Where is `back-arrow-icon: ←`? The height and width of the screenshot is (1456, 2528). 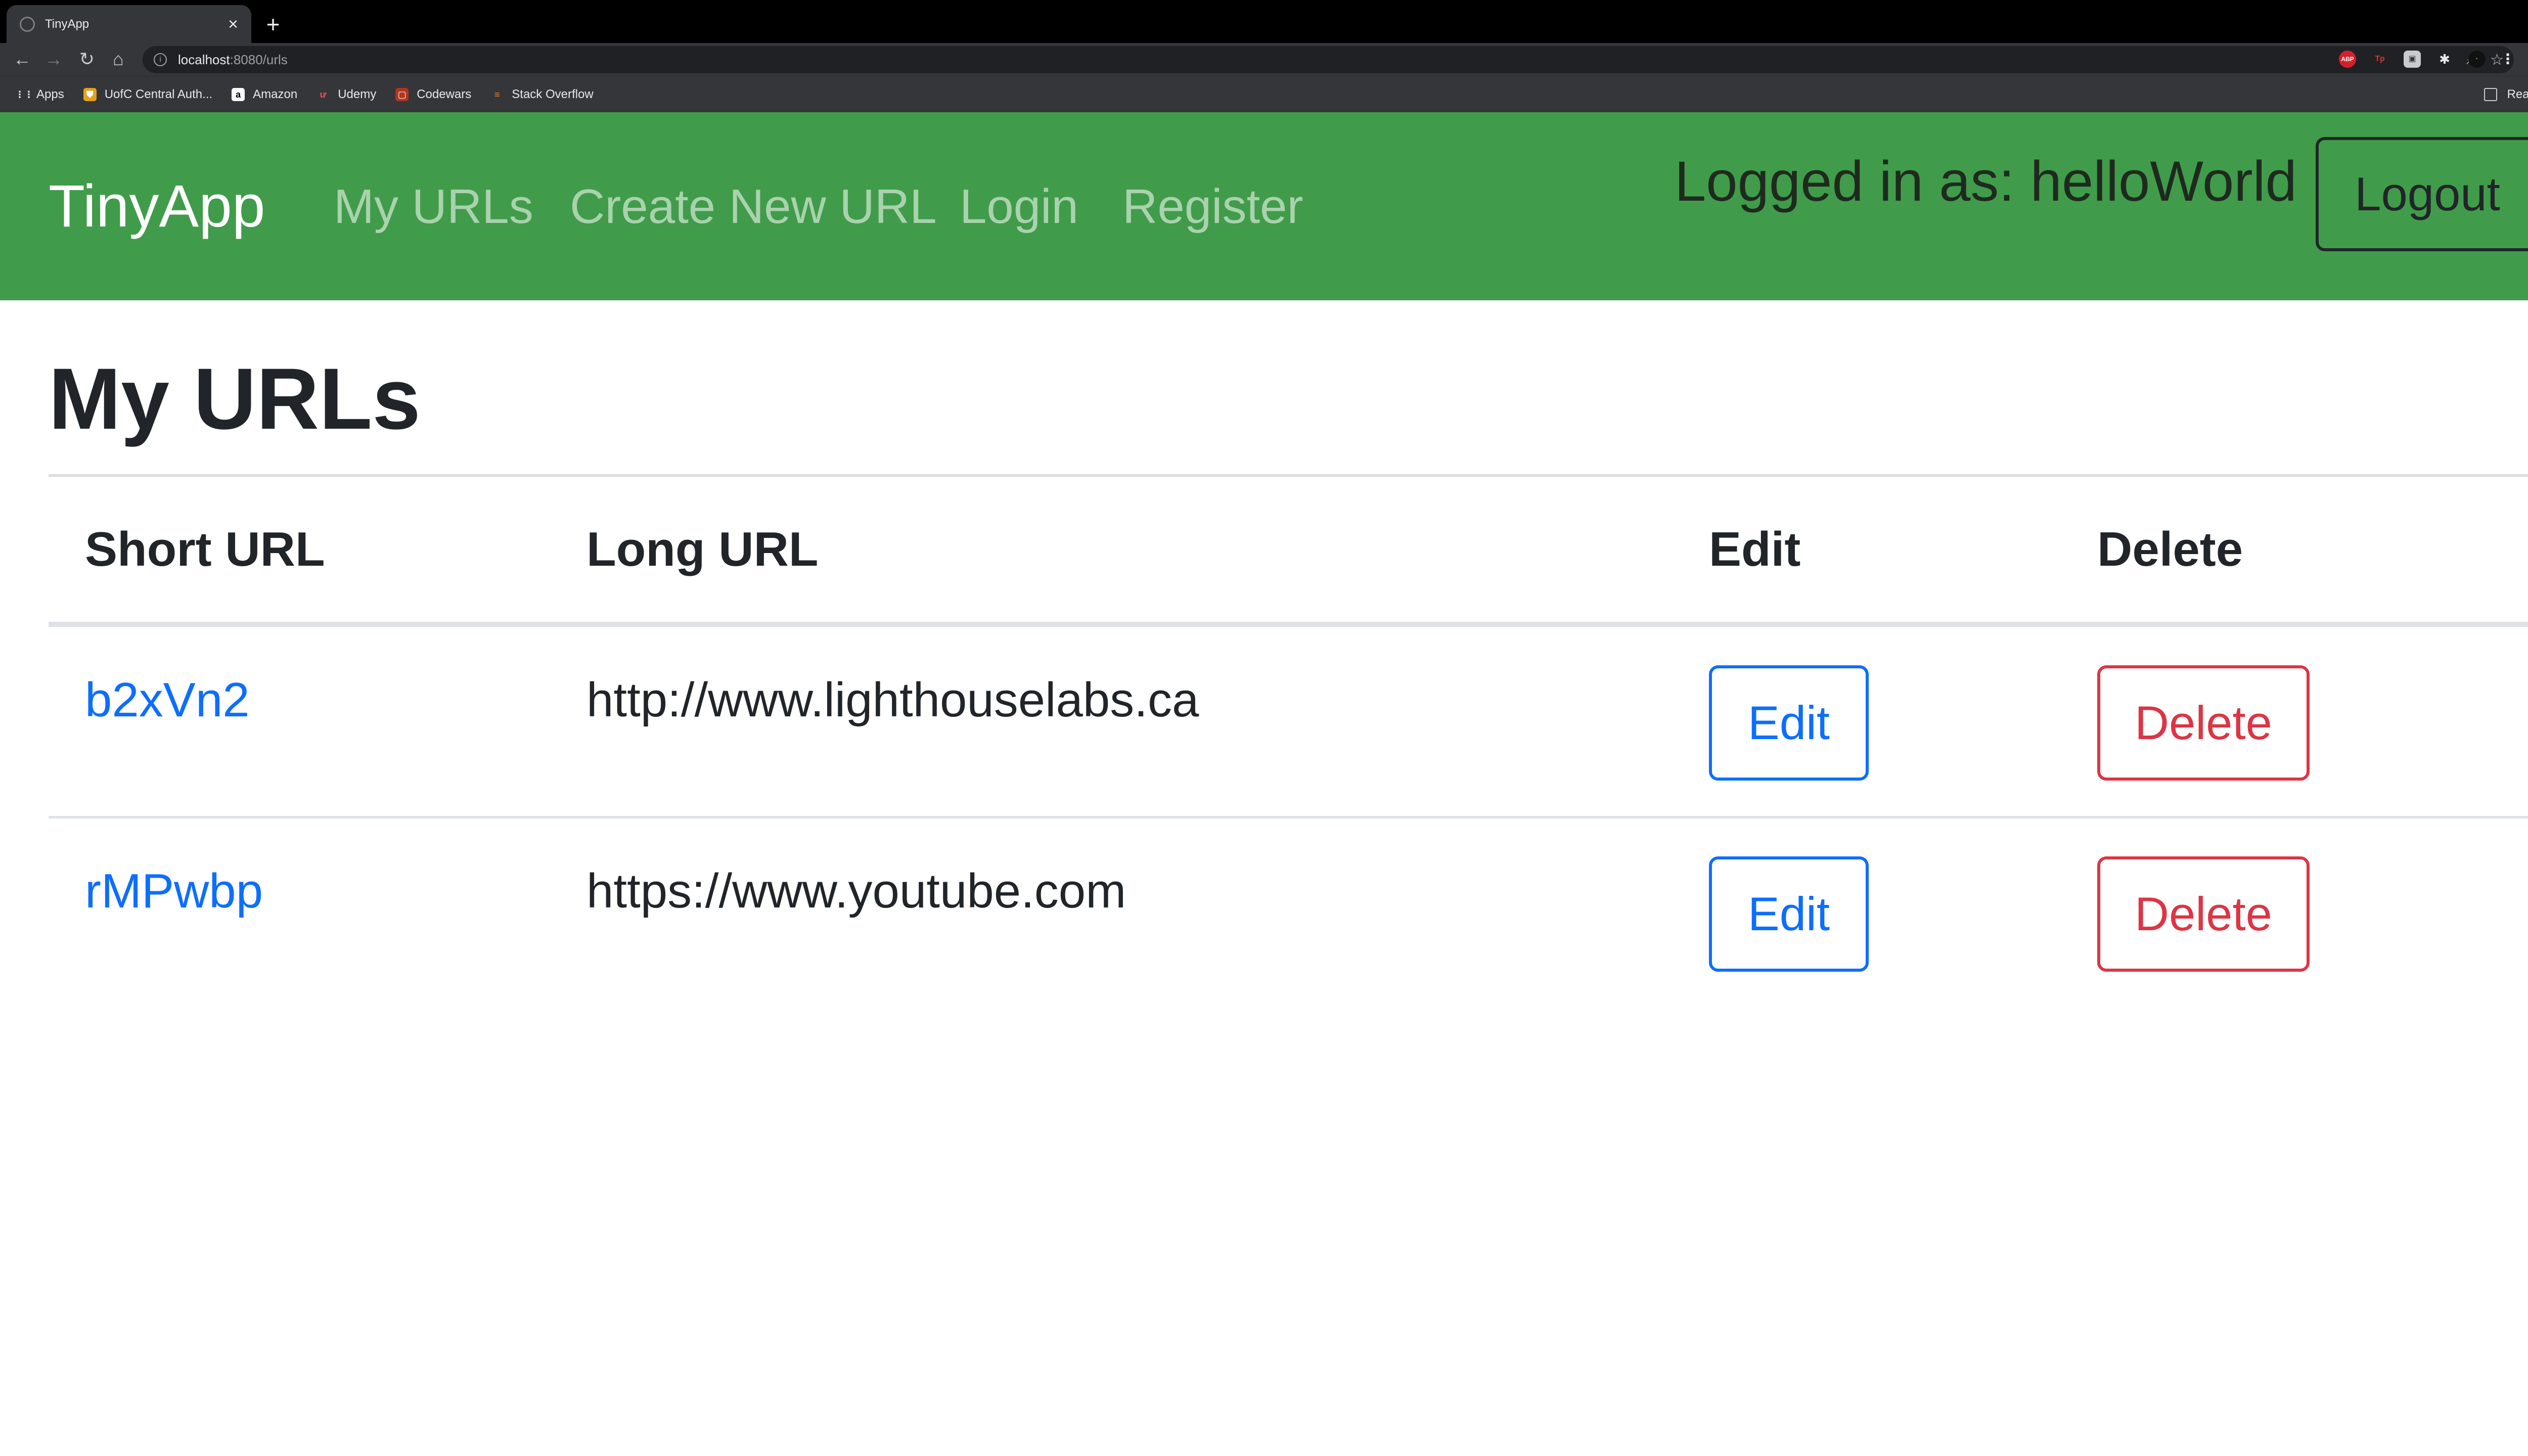
back-arrow-icon: ← is located at coordinates (22, 59).